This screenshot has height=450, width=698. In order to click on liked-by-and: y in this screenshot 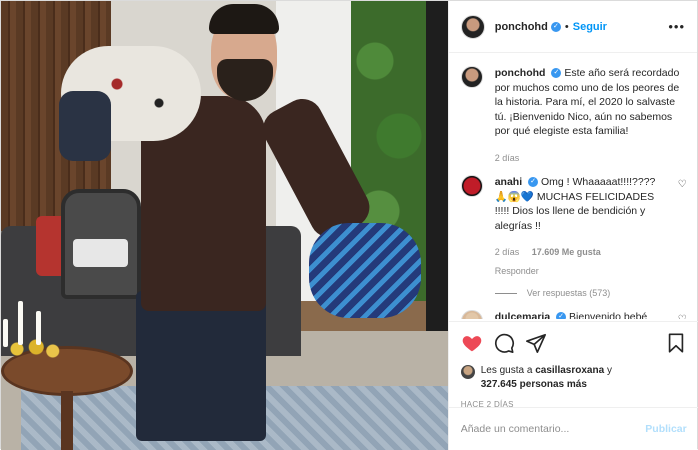, I will do `click(609, 370)`.